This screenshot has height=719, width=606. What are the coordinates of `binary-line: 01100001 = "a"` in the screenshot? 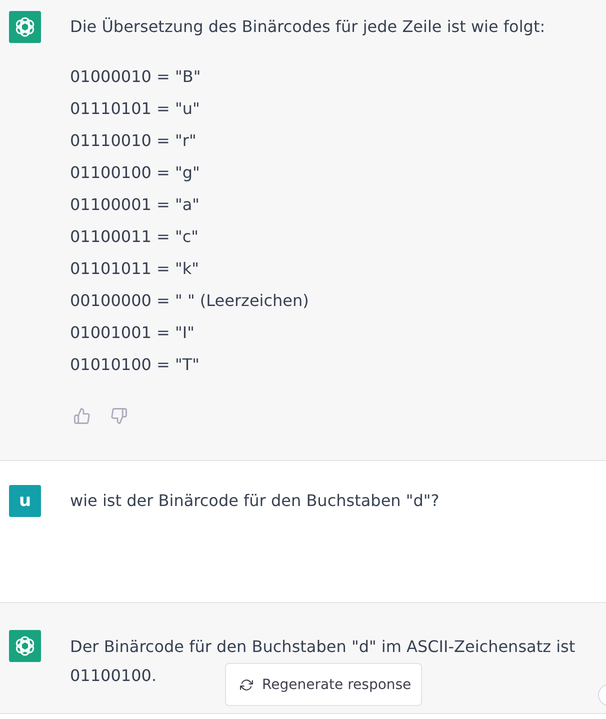 It's located at (135, 205).